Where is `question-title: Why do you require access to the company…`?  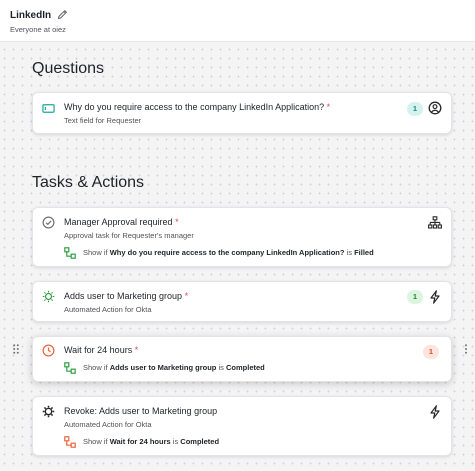
question-title: Why do you require access to the company… is located at coordinates (197, 107).